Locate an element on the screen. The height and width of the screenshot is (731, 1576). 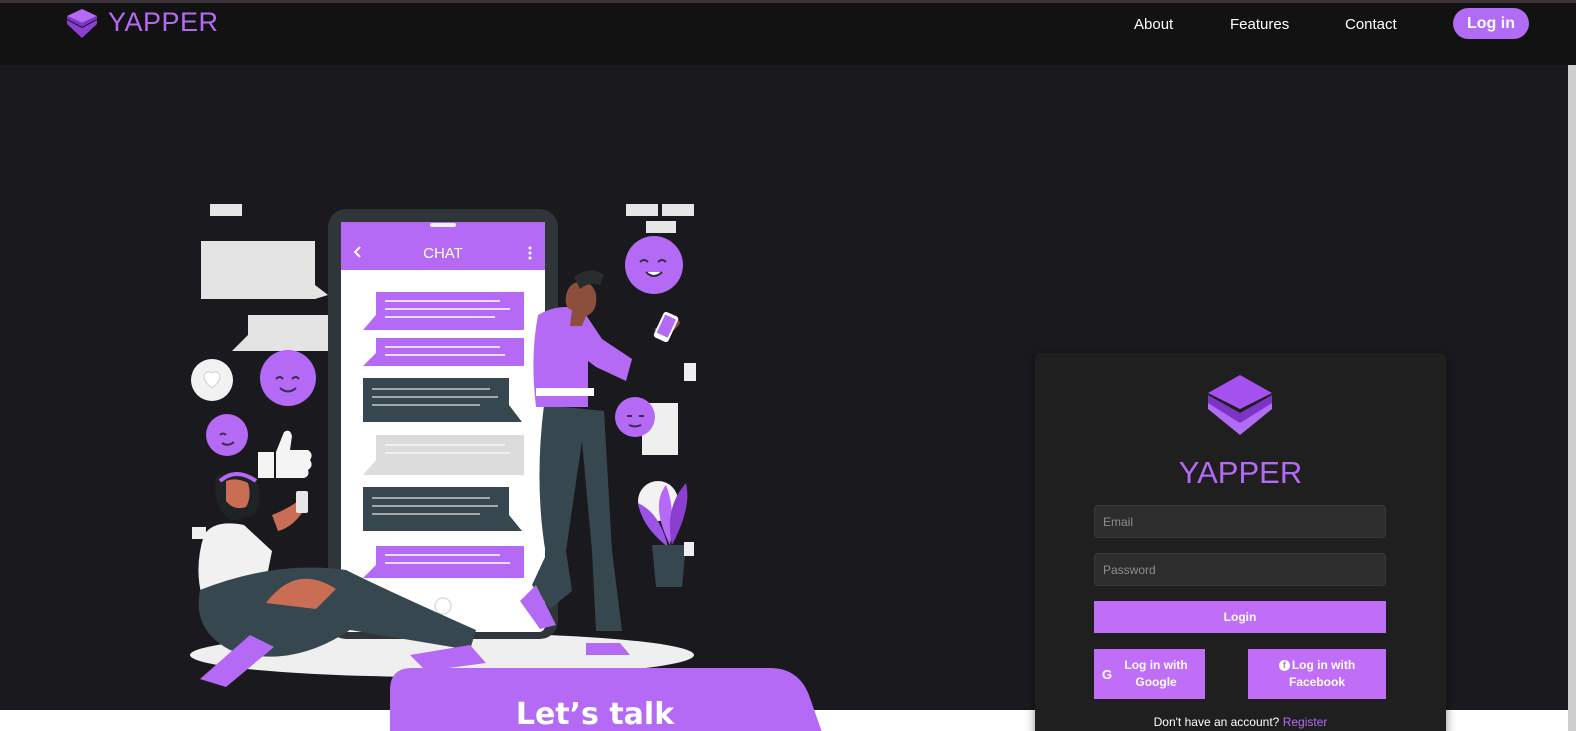
register-row: Don't have an account? Register is located at coordinates (1240, 722).